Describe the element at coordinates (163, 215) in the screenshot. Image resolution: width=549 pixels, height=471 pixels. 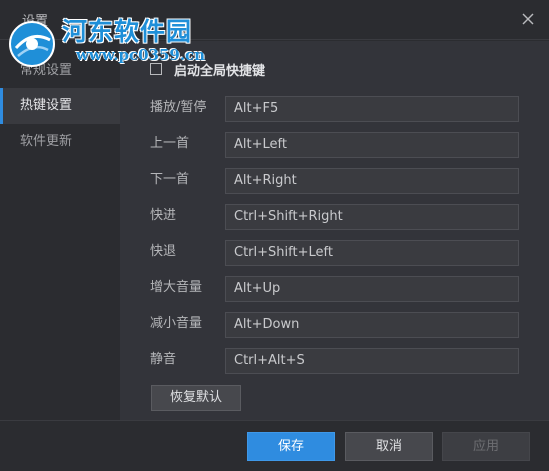
I see `hotkey-label-forward: 快进` at that location.